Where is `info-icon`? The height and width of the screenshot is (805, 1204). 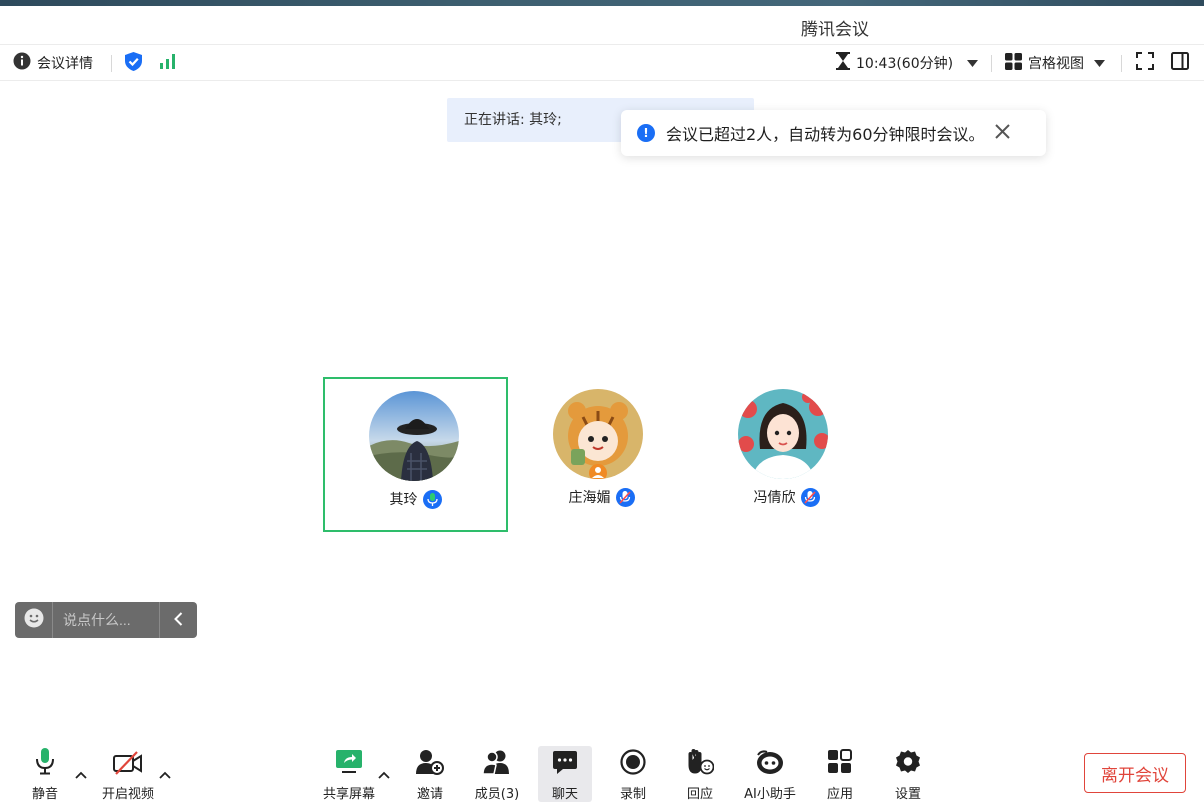 info-icon is located at coordinates (22, 63).